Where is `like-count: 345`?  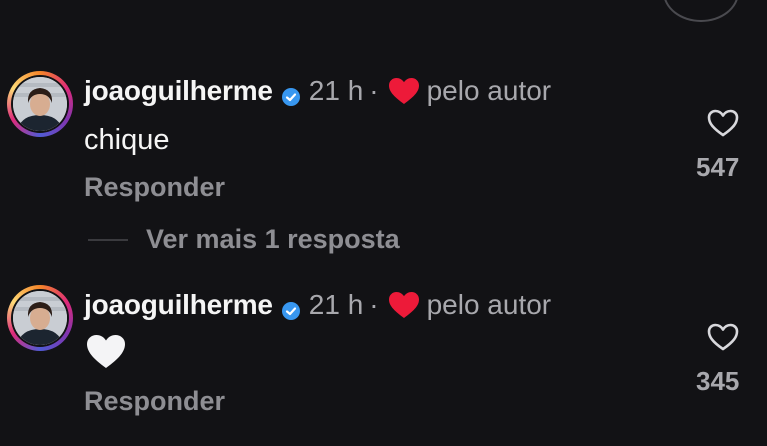 like-count: 345 is located at coordinates (718, 381).